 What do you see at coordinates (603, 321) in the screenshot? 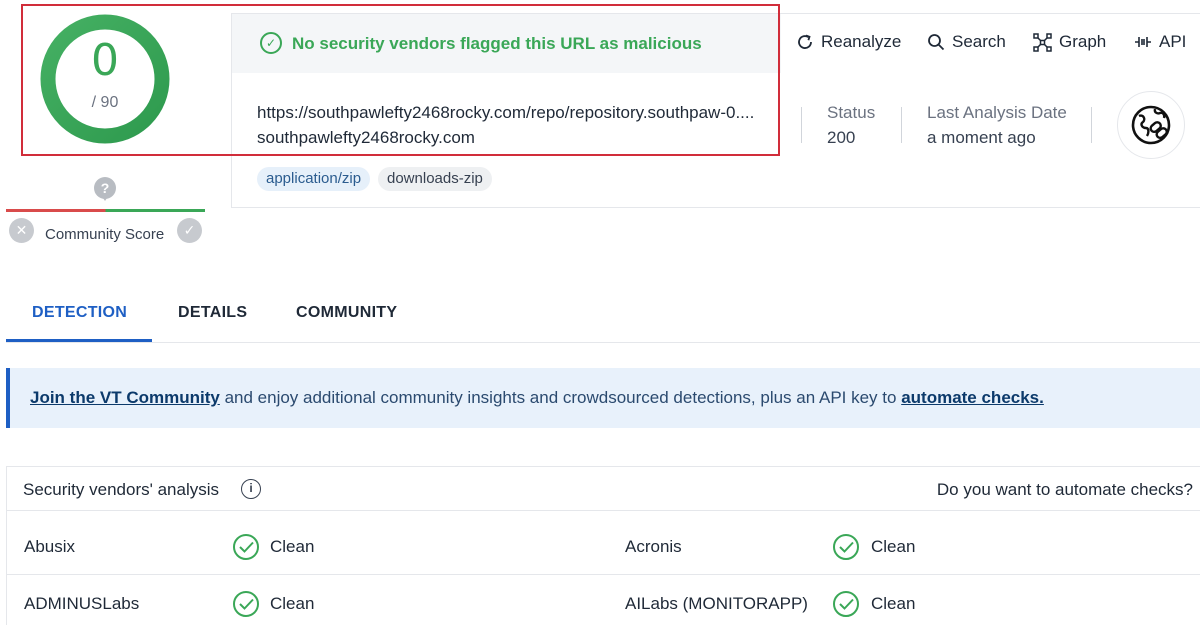
I see `report-tabs: DETECTION DETAILS COMMUNITY` at bounding box center [603, 321].